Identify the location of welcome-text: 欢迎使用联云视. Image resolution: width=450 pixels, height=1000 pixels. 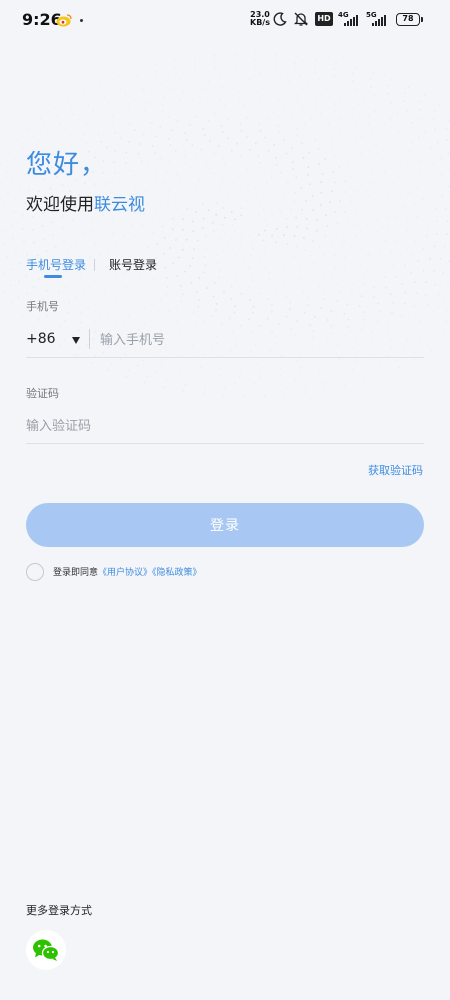
(85, 202).